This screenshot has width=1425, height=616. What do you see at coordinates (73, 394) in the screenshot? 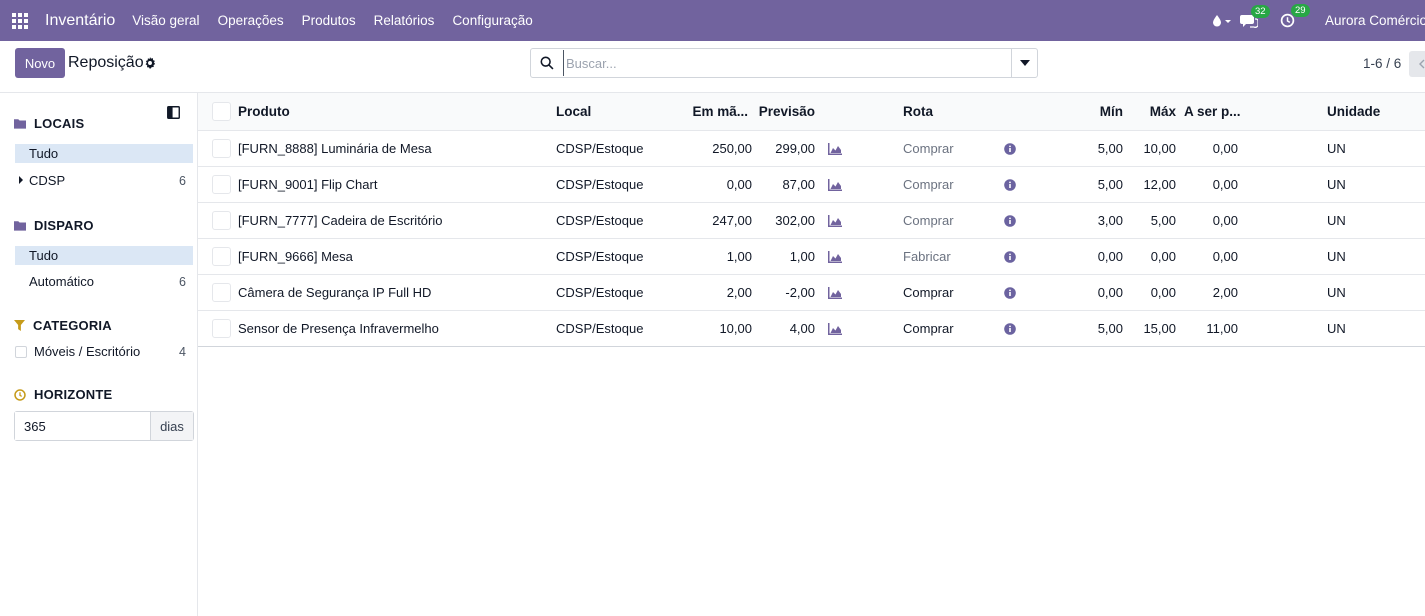
I see `section-horizonte-title: HORIZONTE` at bounding box center [73, 394].